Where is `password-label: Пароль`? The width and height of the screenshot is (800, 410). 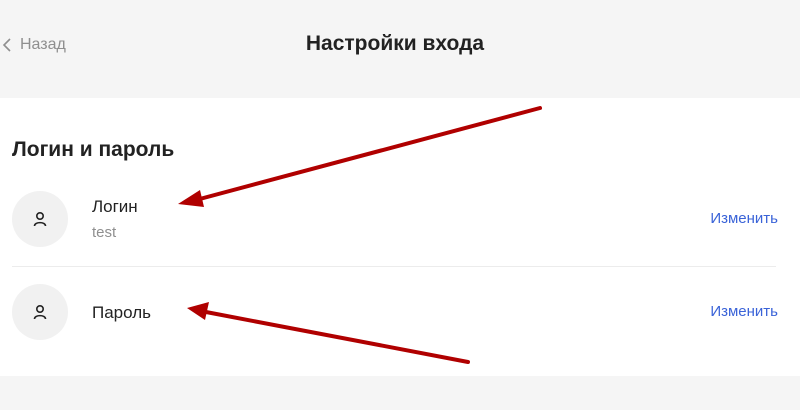
password-label: Пароль is located at coordinates (121, 312).